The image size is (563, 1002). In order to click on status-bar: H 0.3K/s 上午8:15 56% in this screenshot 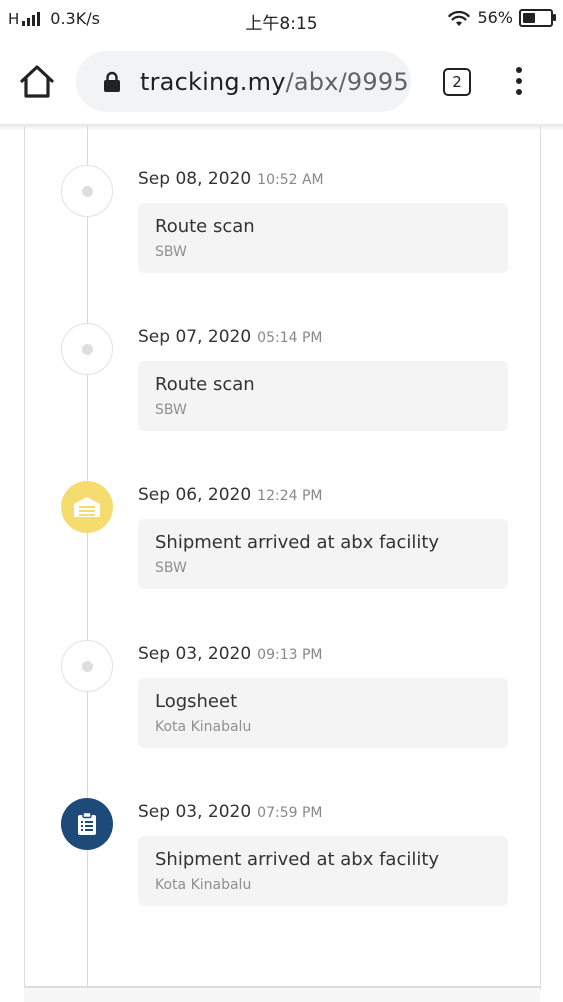, I will do `click(281, 20)`.